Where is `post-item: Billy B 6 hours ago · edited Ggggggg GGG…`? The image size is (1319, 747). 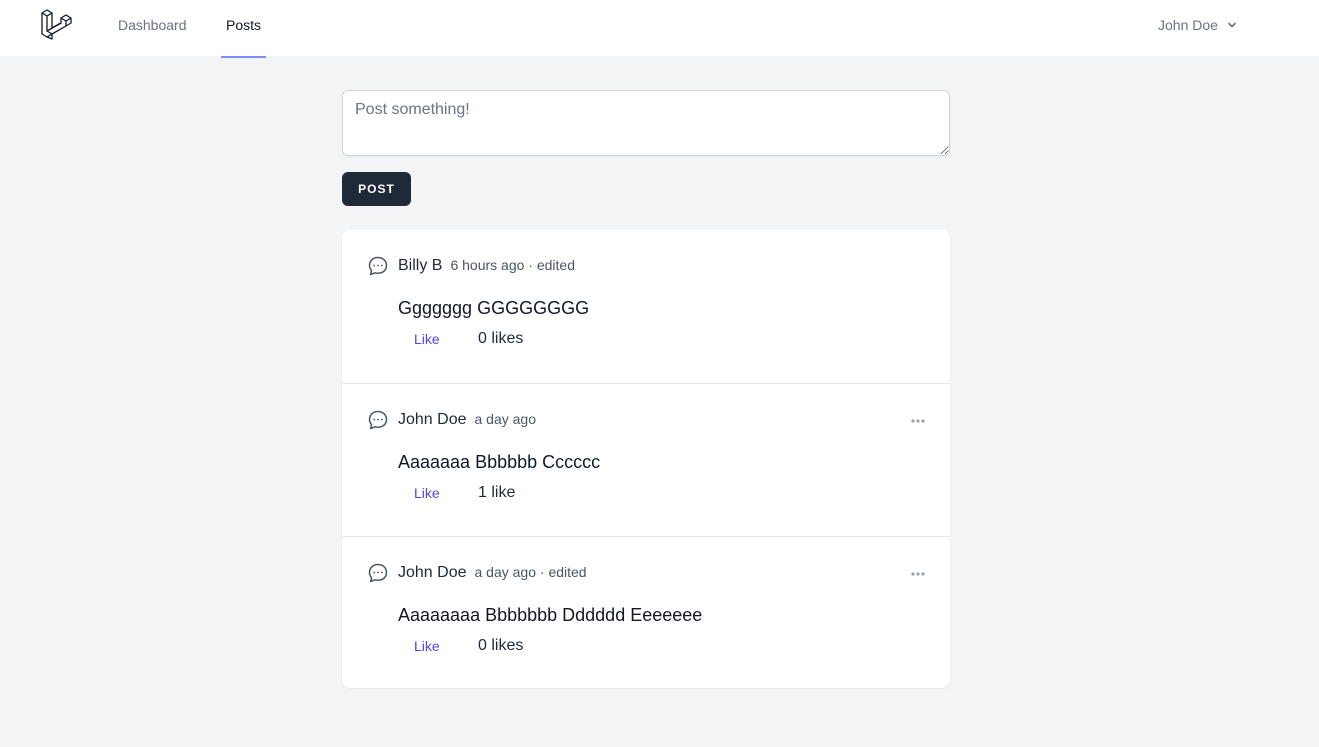 post-item: Billy B 6 hours ago · edited Ggggggg GGG… is located at coordinates (646, 306).